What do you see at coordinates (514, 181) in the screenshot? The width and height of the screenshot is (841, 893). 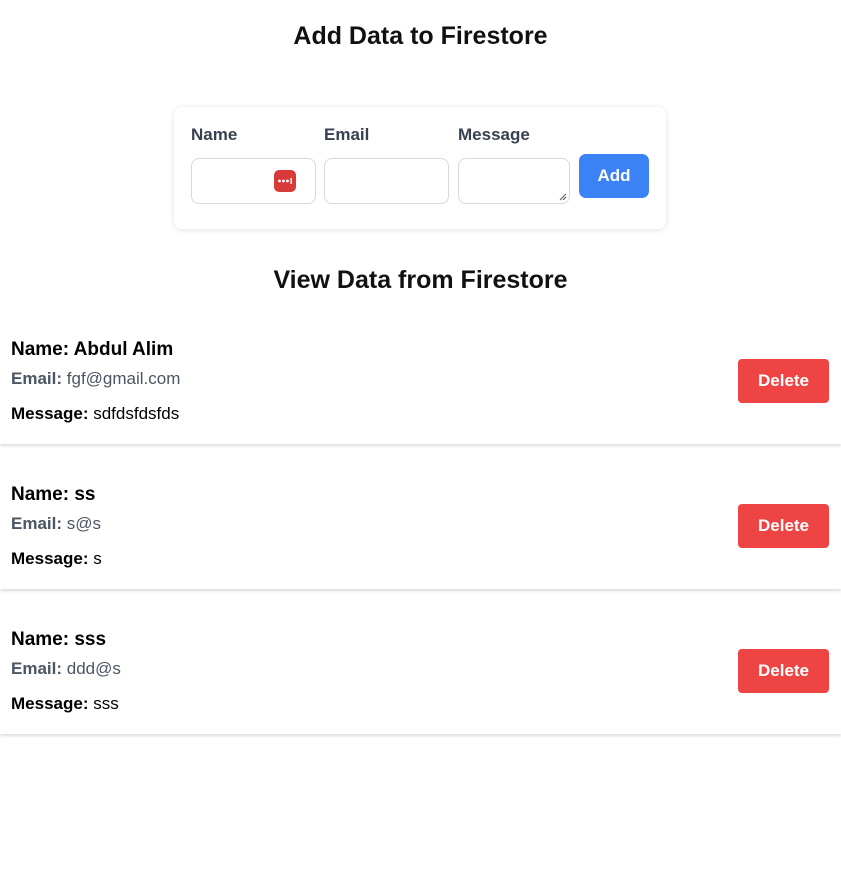 I see `message-textarea` at bounding box center [514, 181].